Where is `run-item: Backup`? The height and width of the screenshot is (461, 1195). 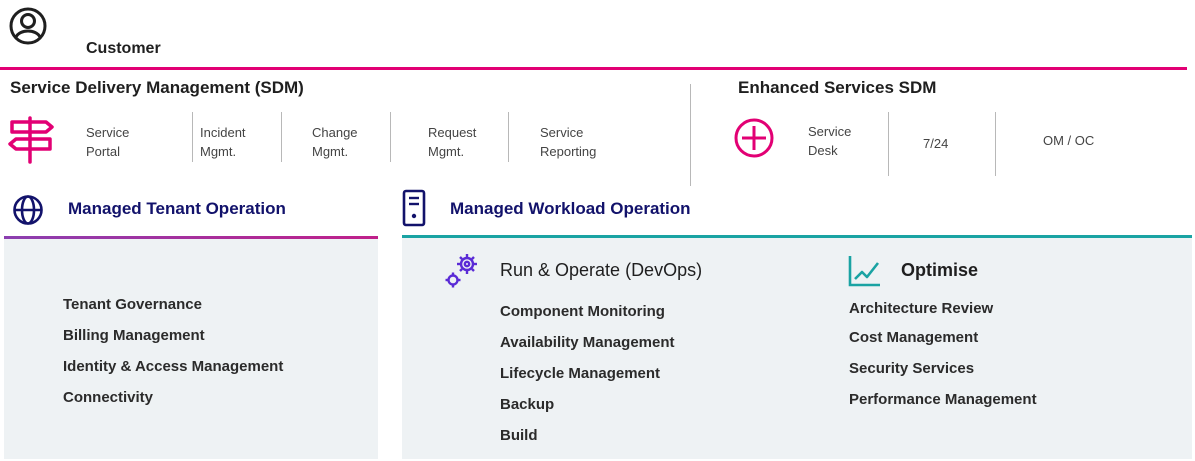 run-item: Backup is located at coordinates (527, 404).